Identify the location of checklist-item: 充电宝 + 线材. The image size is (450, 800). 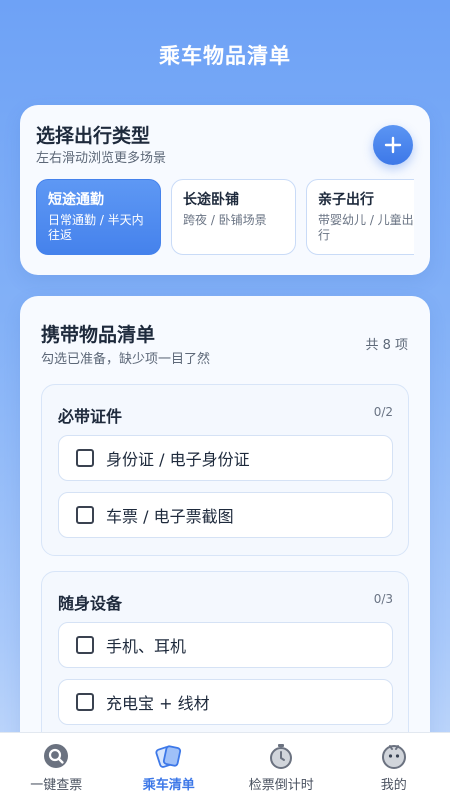
(225, 702).